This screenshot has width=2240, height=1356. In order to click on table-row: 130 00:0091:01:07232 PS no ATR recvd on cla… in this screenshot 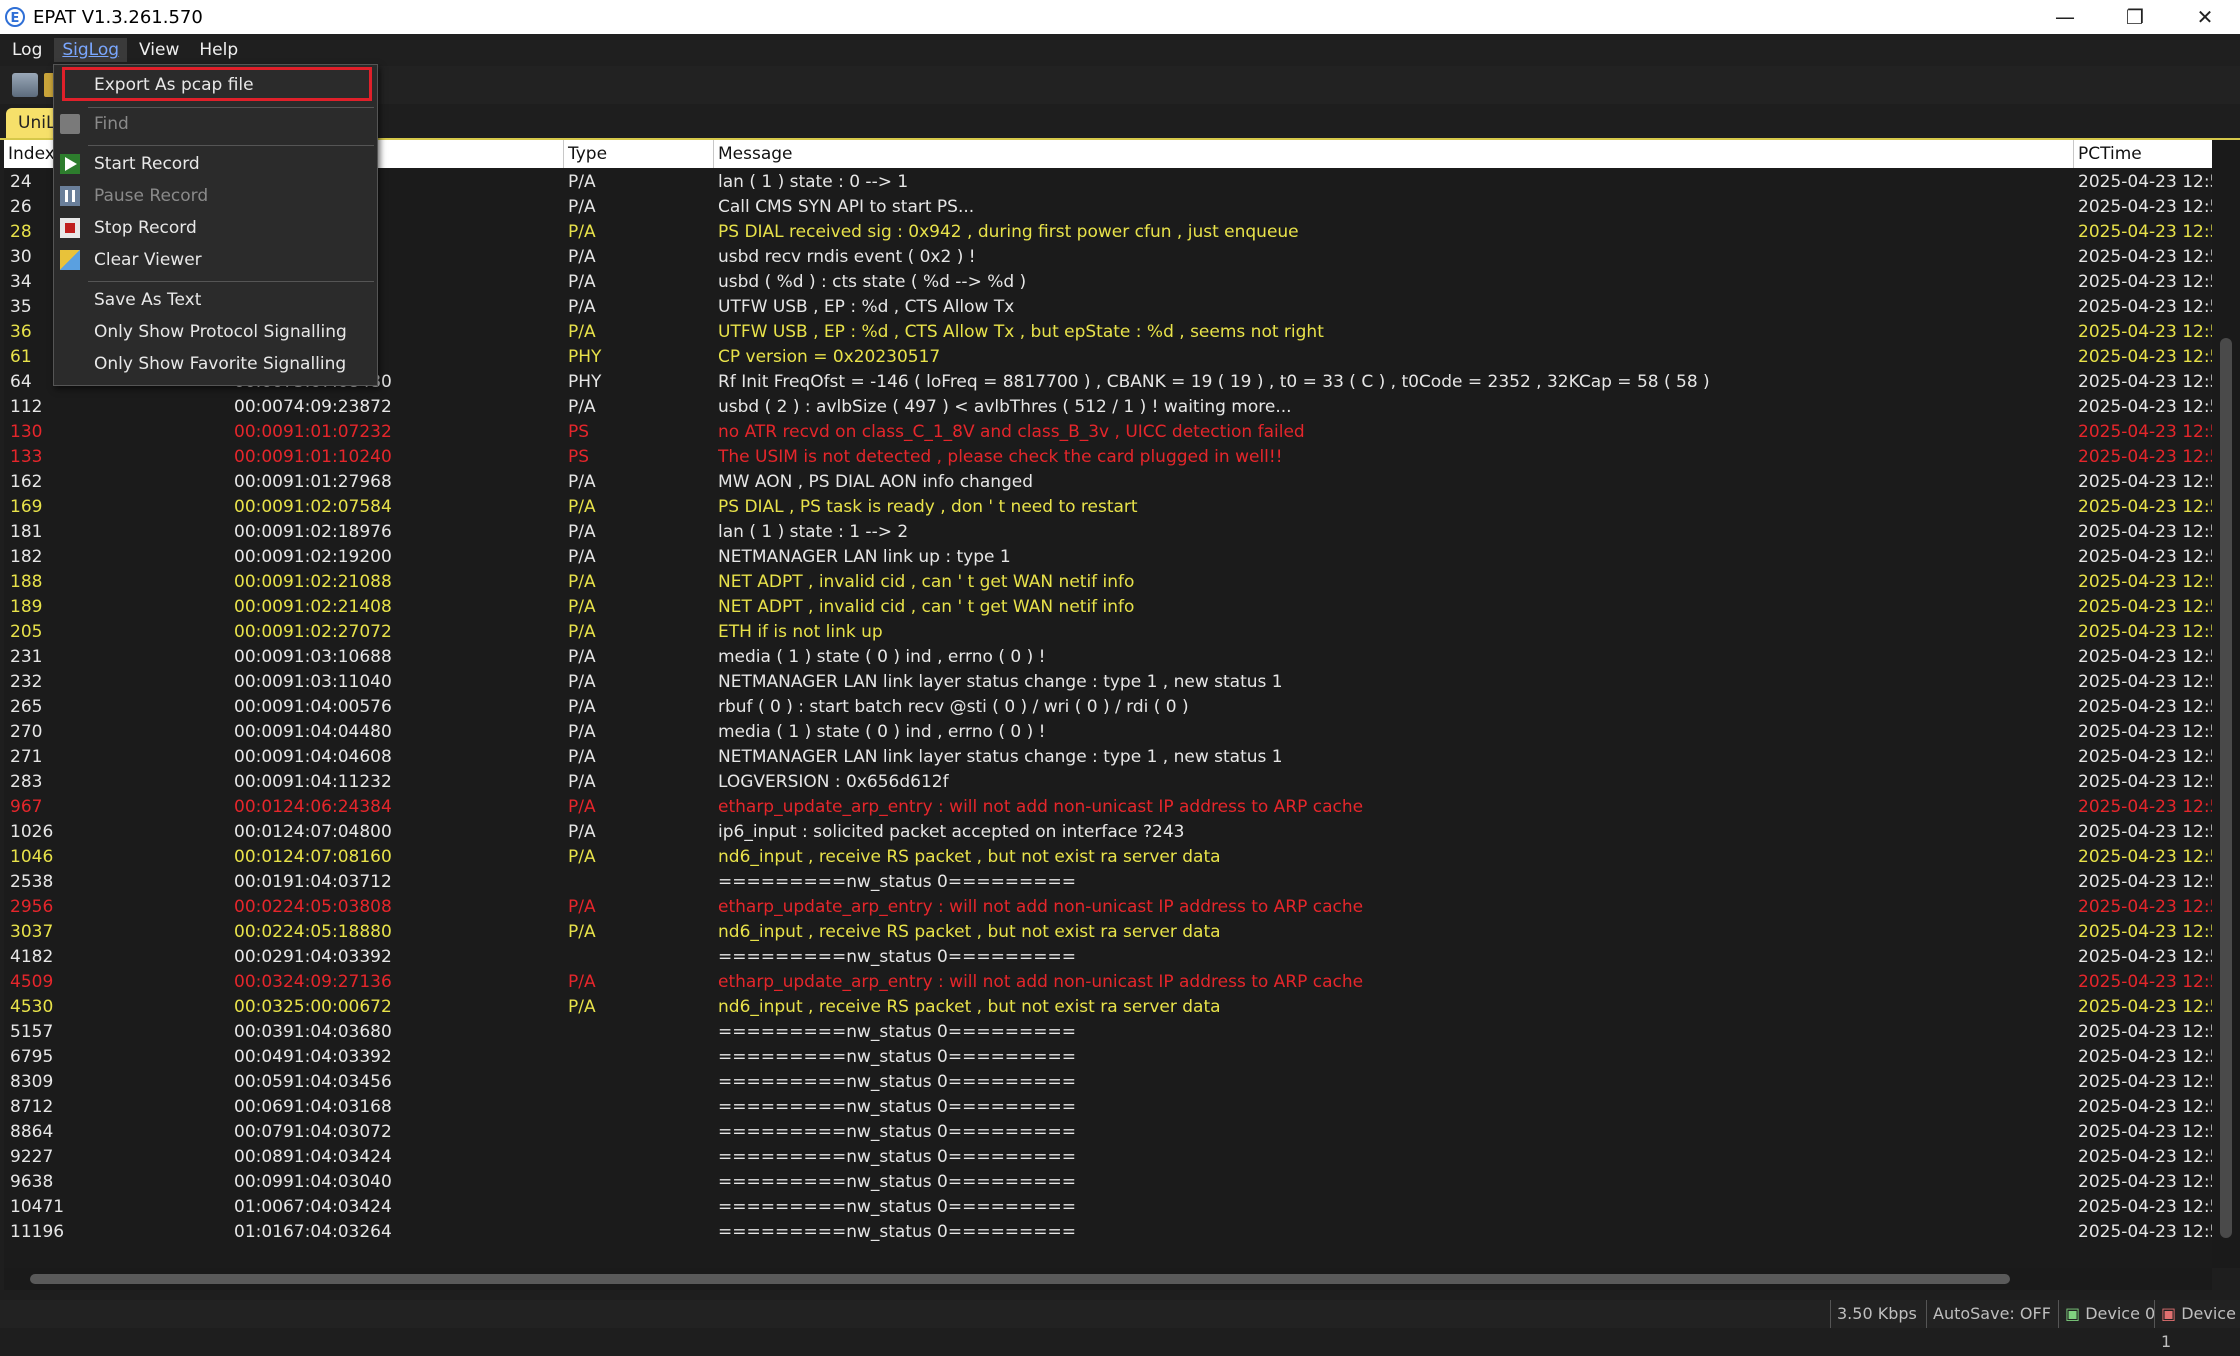, I will do `click(1108, 432)`.